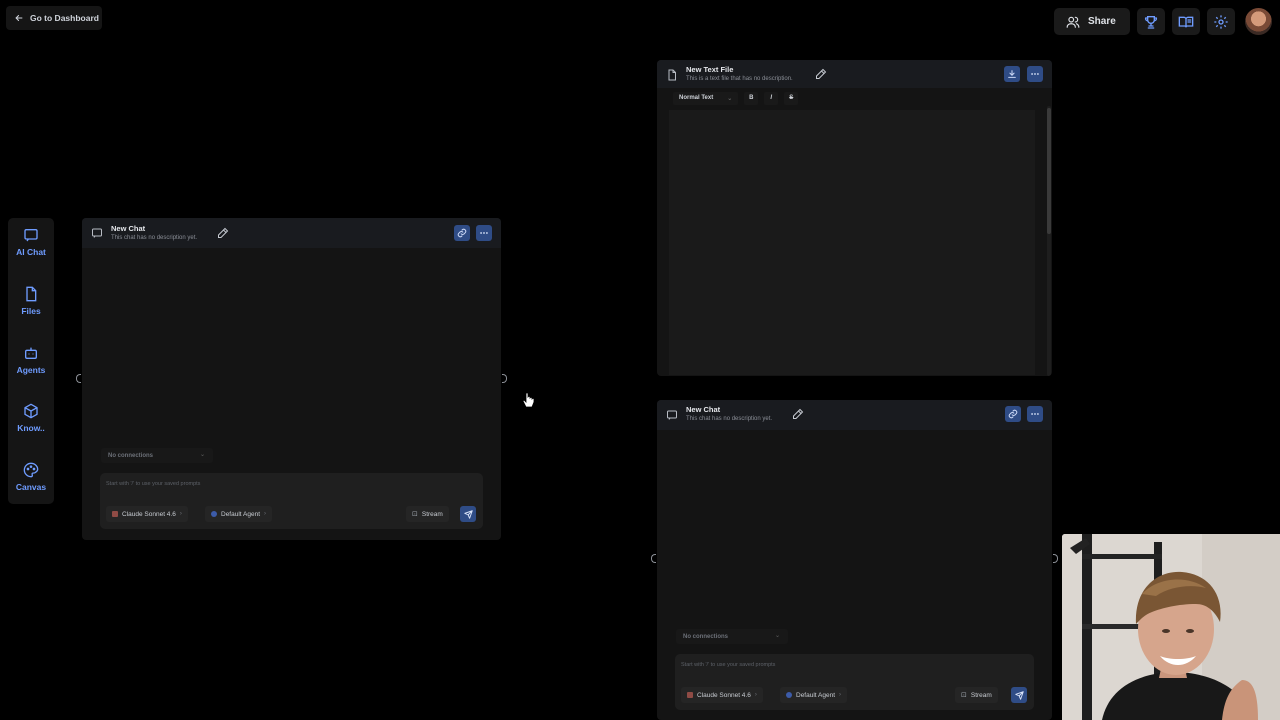 This screenshot has height=720, width=1280. Describe the element at coordinates (31, 411) in the screenshot. I see `box-icon` at that location.